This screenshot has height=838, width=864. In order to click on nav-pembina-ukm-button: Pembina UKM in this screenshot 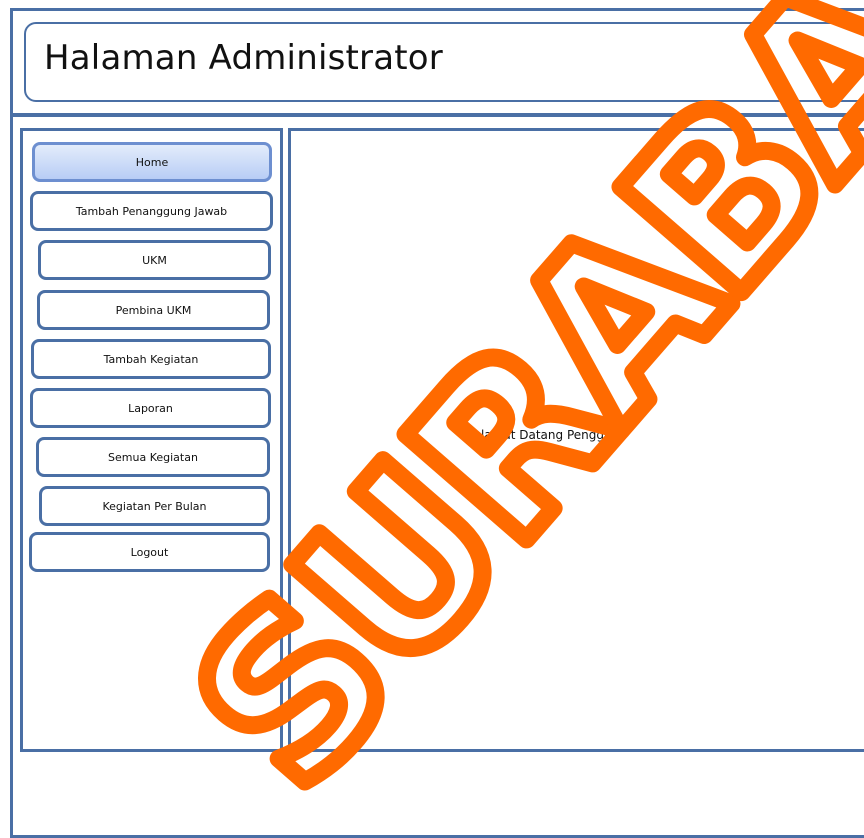, I will do `click(153, 310)`.